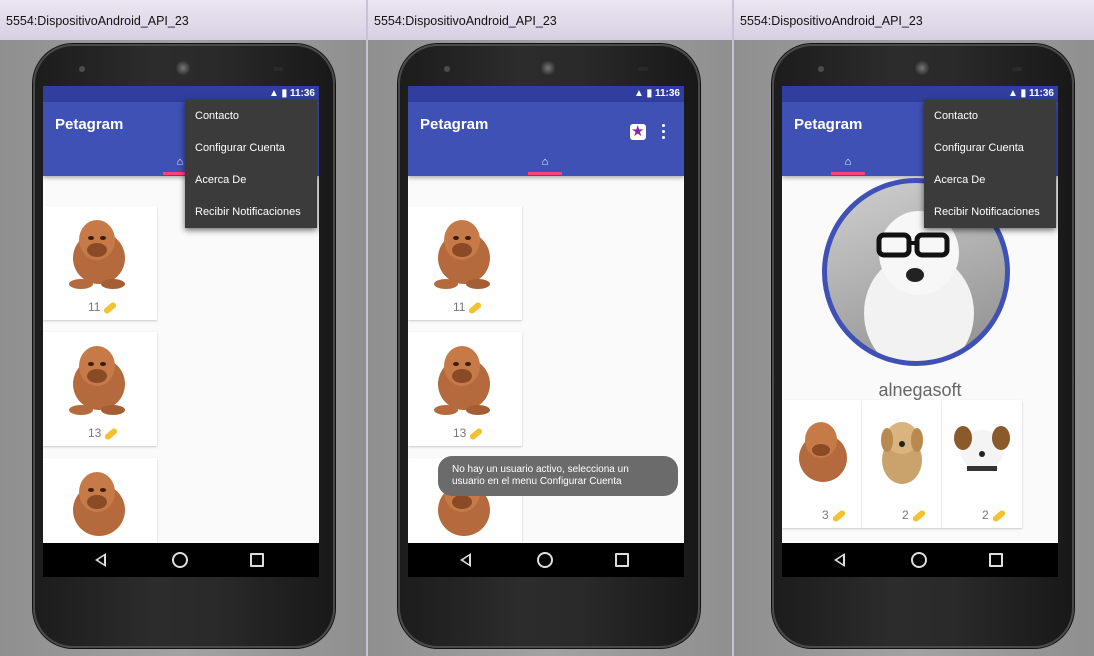  What do you see at coordinates (546, 94) in the screenshot?
I see `status-bar: ▲ ▮ 11:36` at bounding box center [546, 94].